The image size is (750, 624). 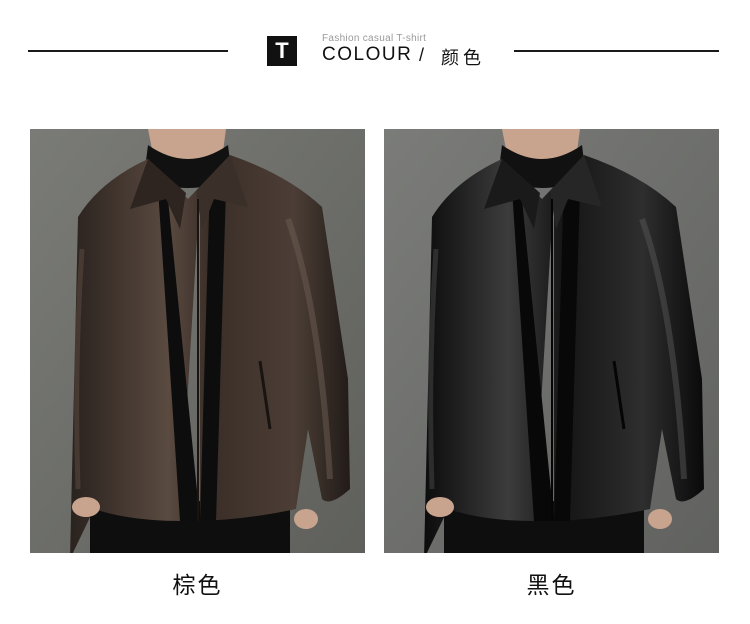 What do you see at coordinates (128, 51) in the screenshot?
I see `header-divider-left` at bounding box center [128, 51].